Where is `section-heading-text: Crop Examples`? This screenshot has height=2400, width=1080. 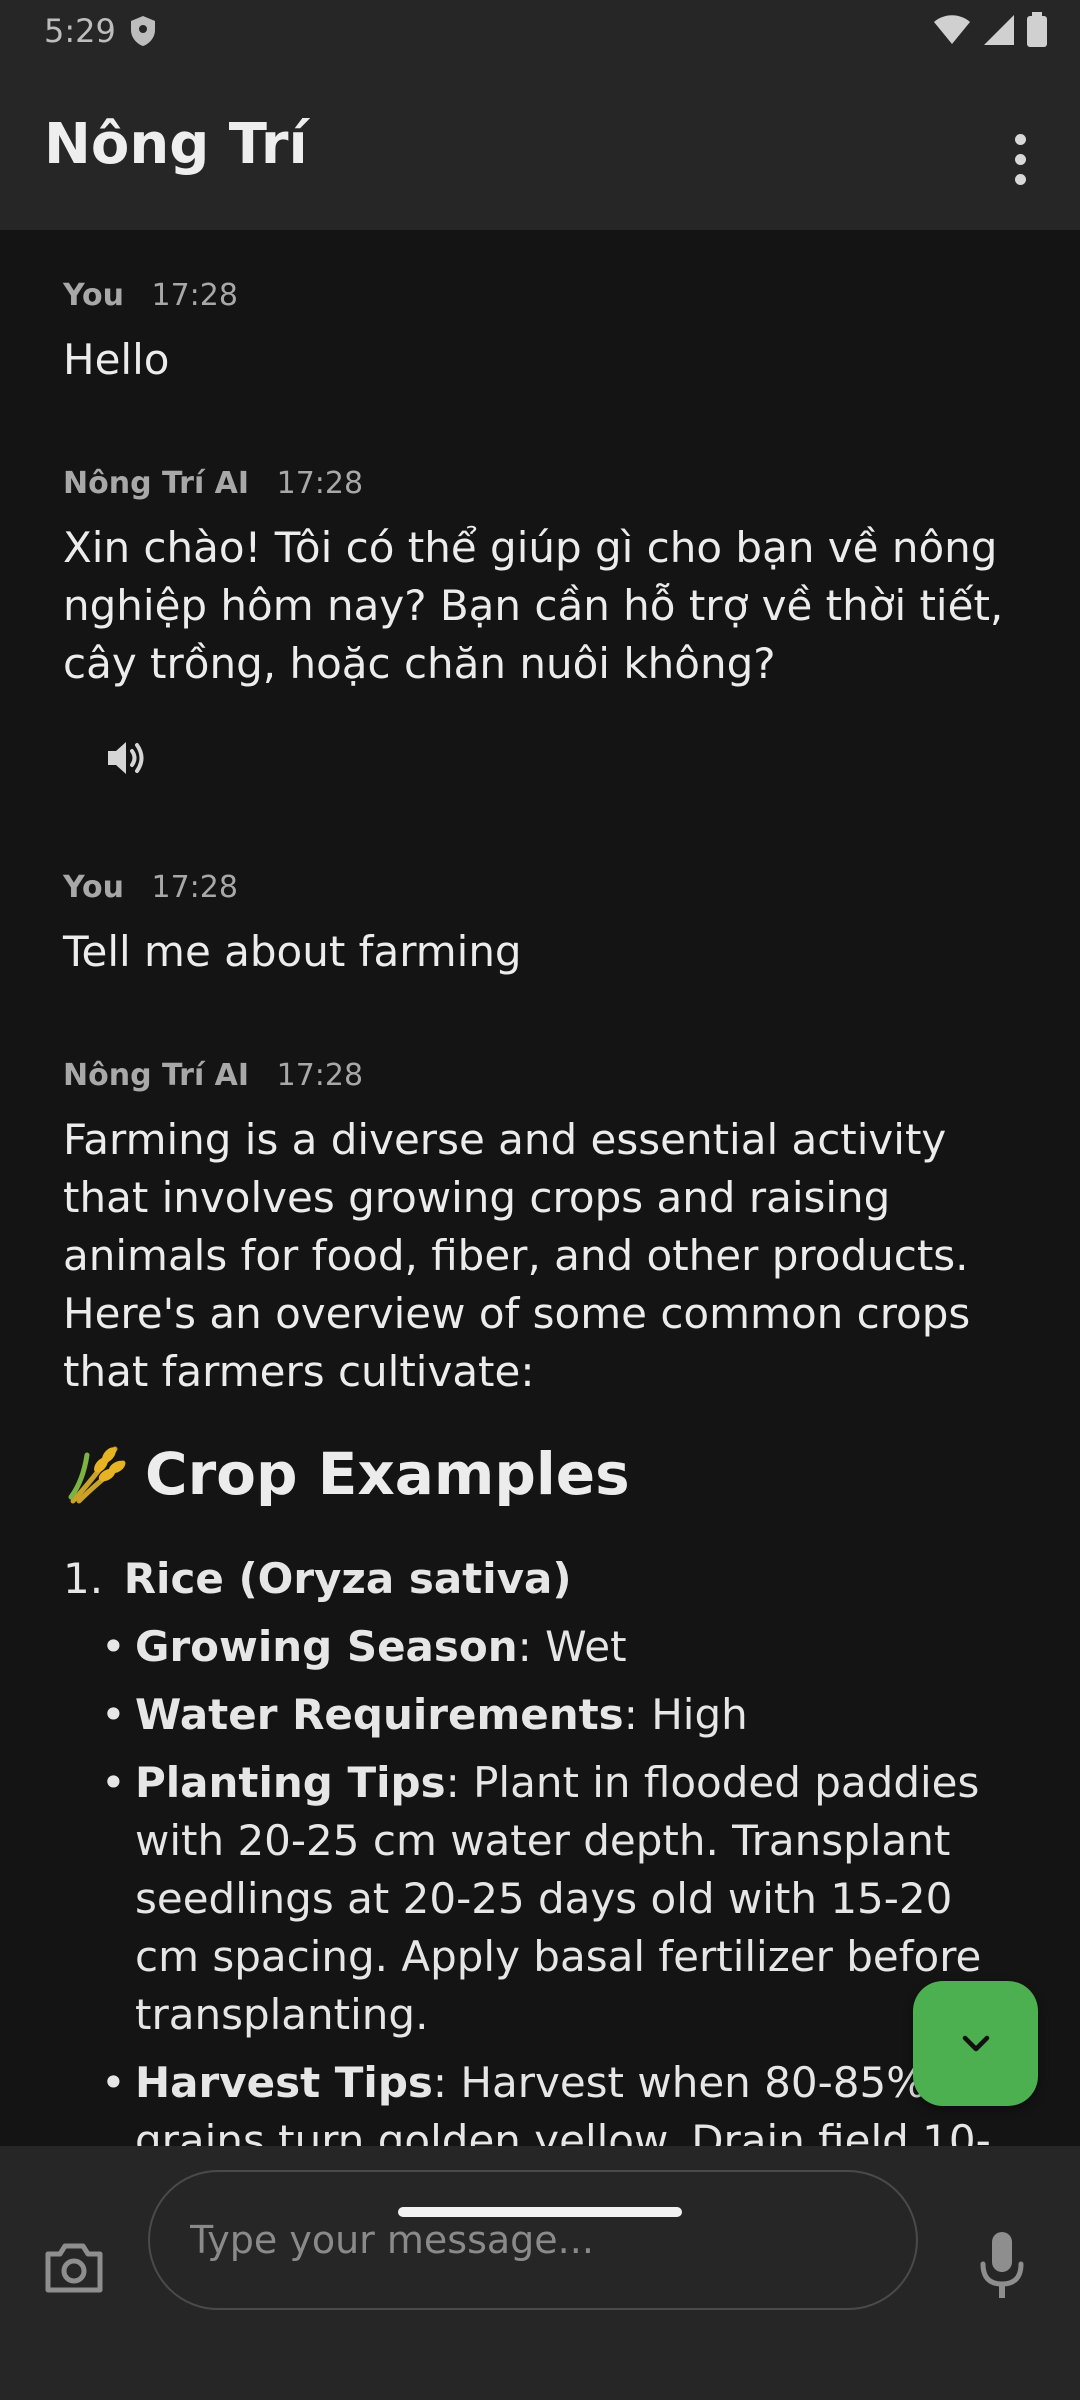
section-heading-text: Crop Examples is located at coordinates (387, 1474).